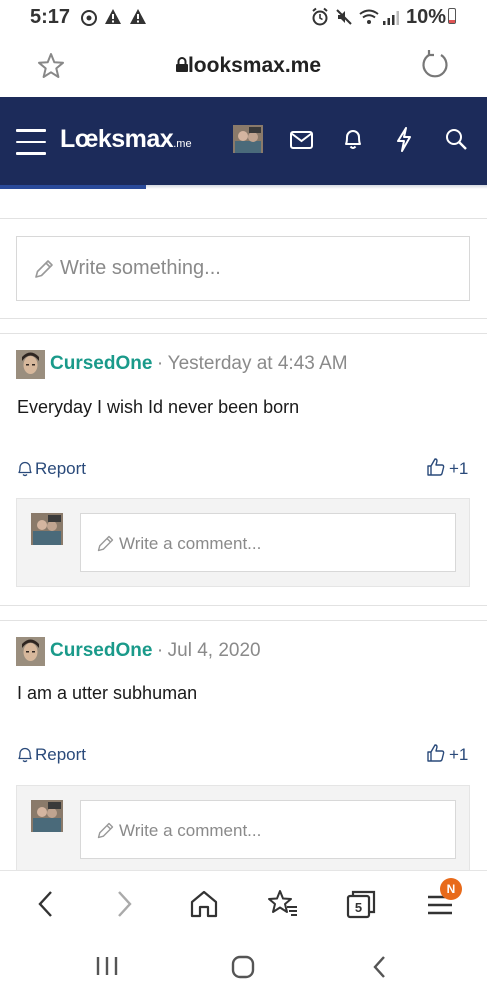 The width and height of the screenshot is (487, 1000). What do you see at coordinates (89, 18) in the screenshot?
I see `sync-status-icon` at bounding box center [89, 18].